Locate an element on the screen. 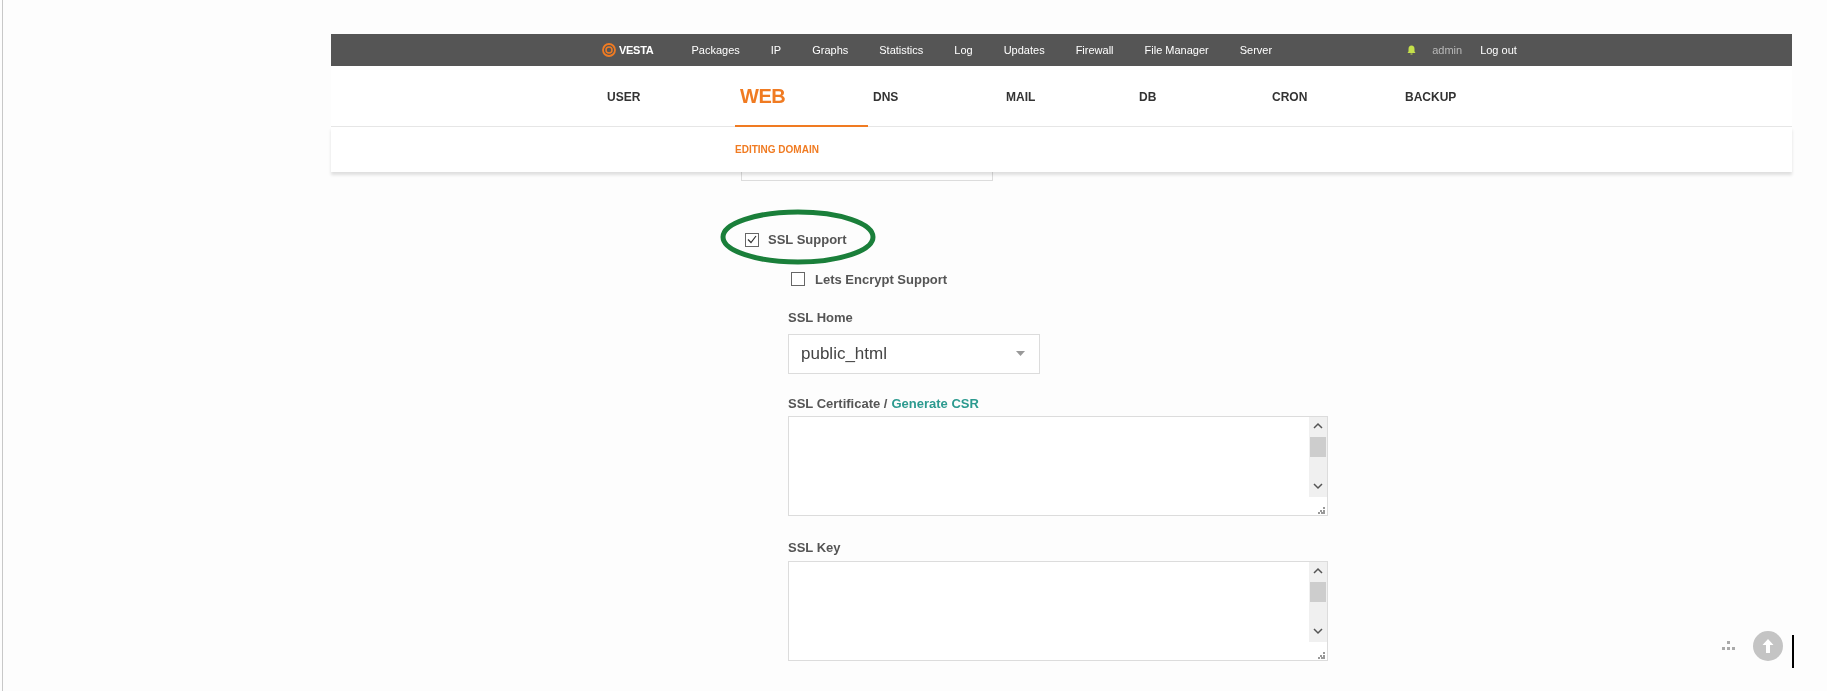  logo: VESTA is located at coordinates (628, 50).